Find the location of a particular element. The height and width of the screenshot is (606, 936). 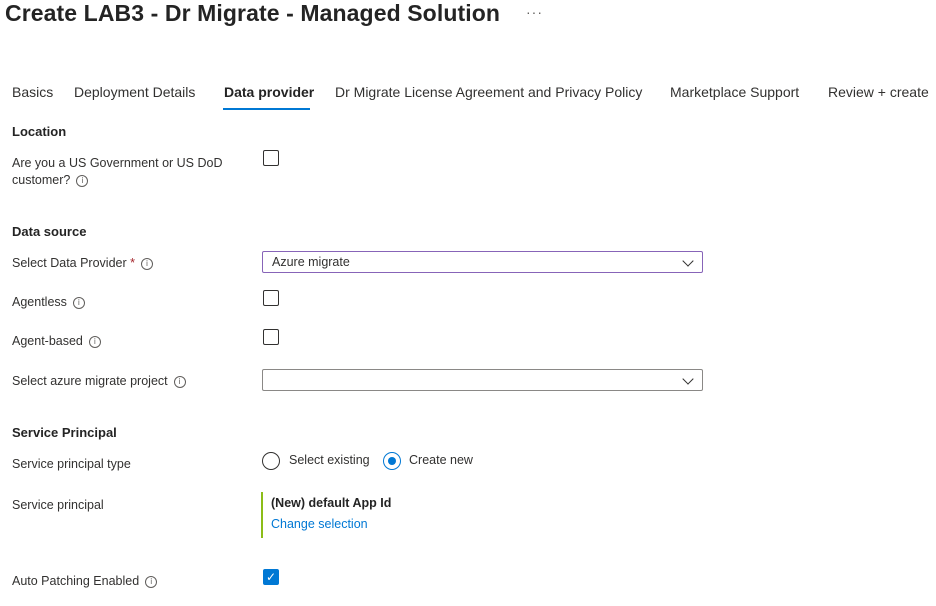

migrate-project-dropdown is located at coordinates (482, 380).